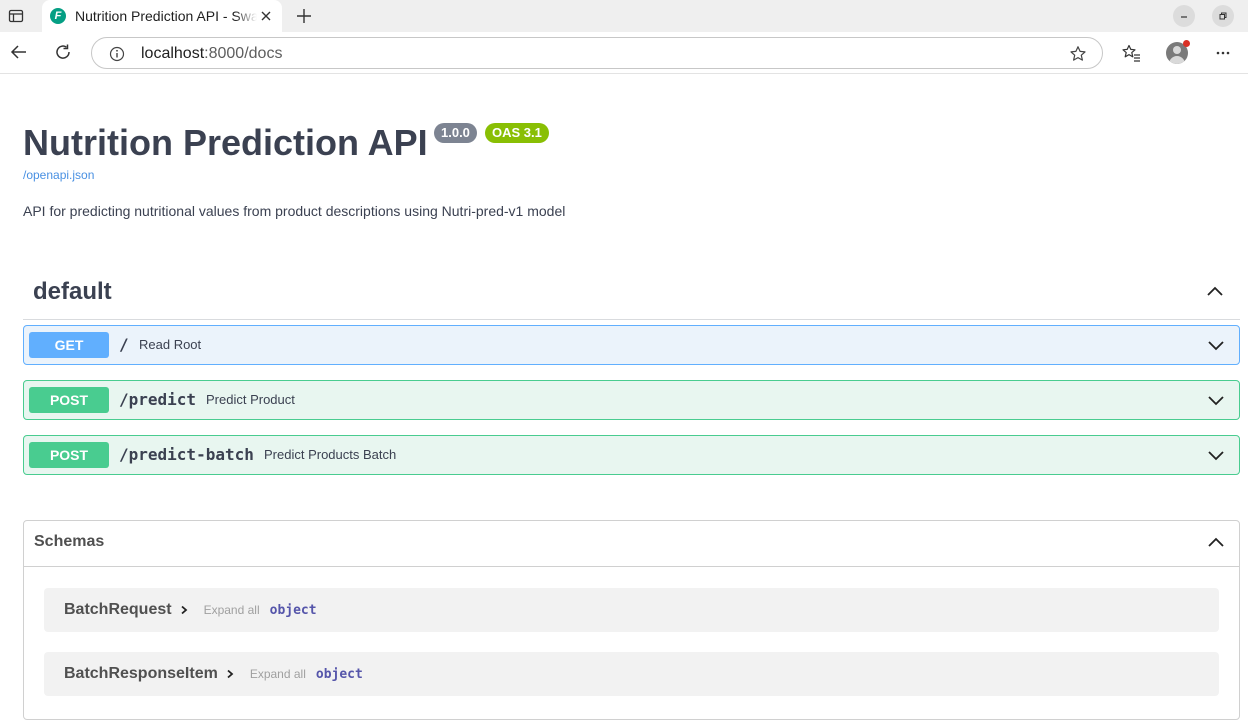 The image size is (1248, 720). Describe the element at coordinates (117, 54) in the screenshot. I see `info-icon` at that location.